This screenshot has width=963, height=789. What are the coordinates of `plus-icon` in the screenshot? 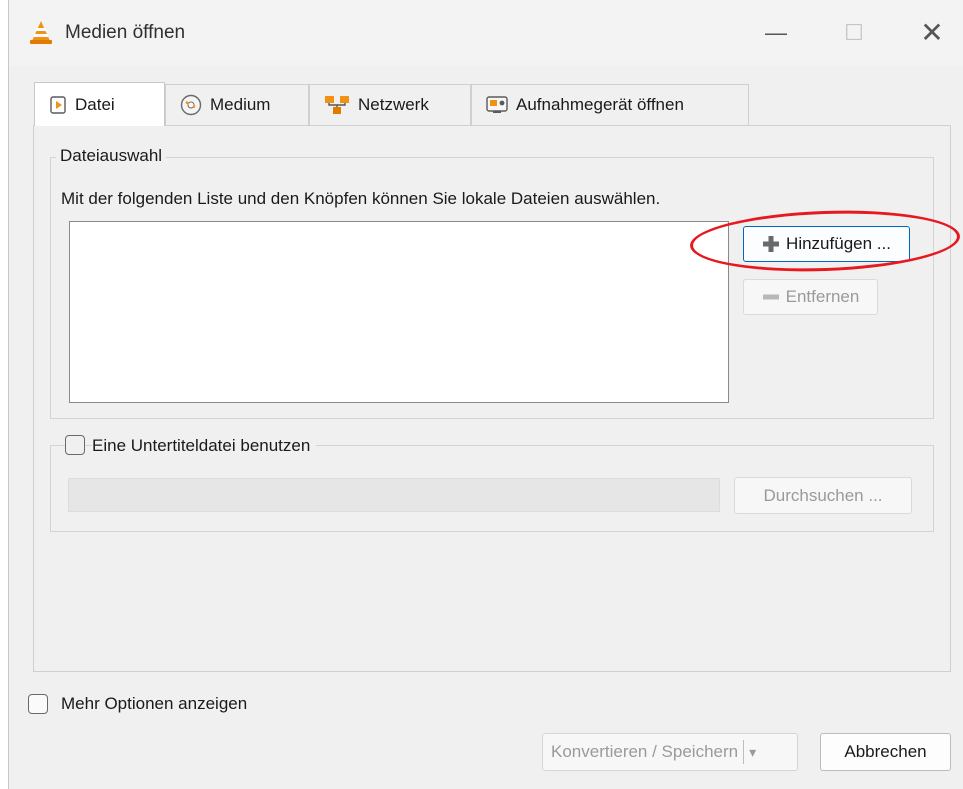 It's located at (771, 244).